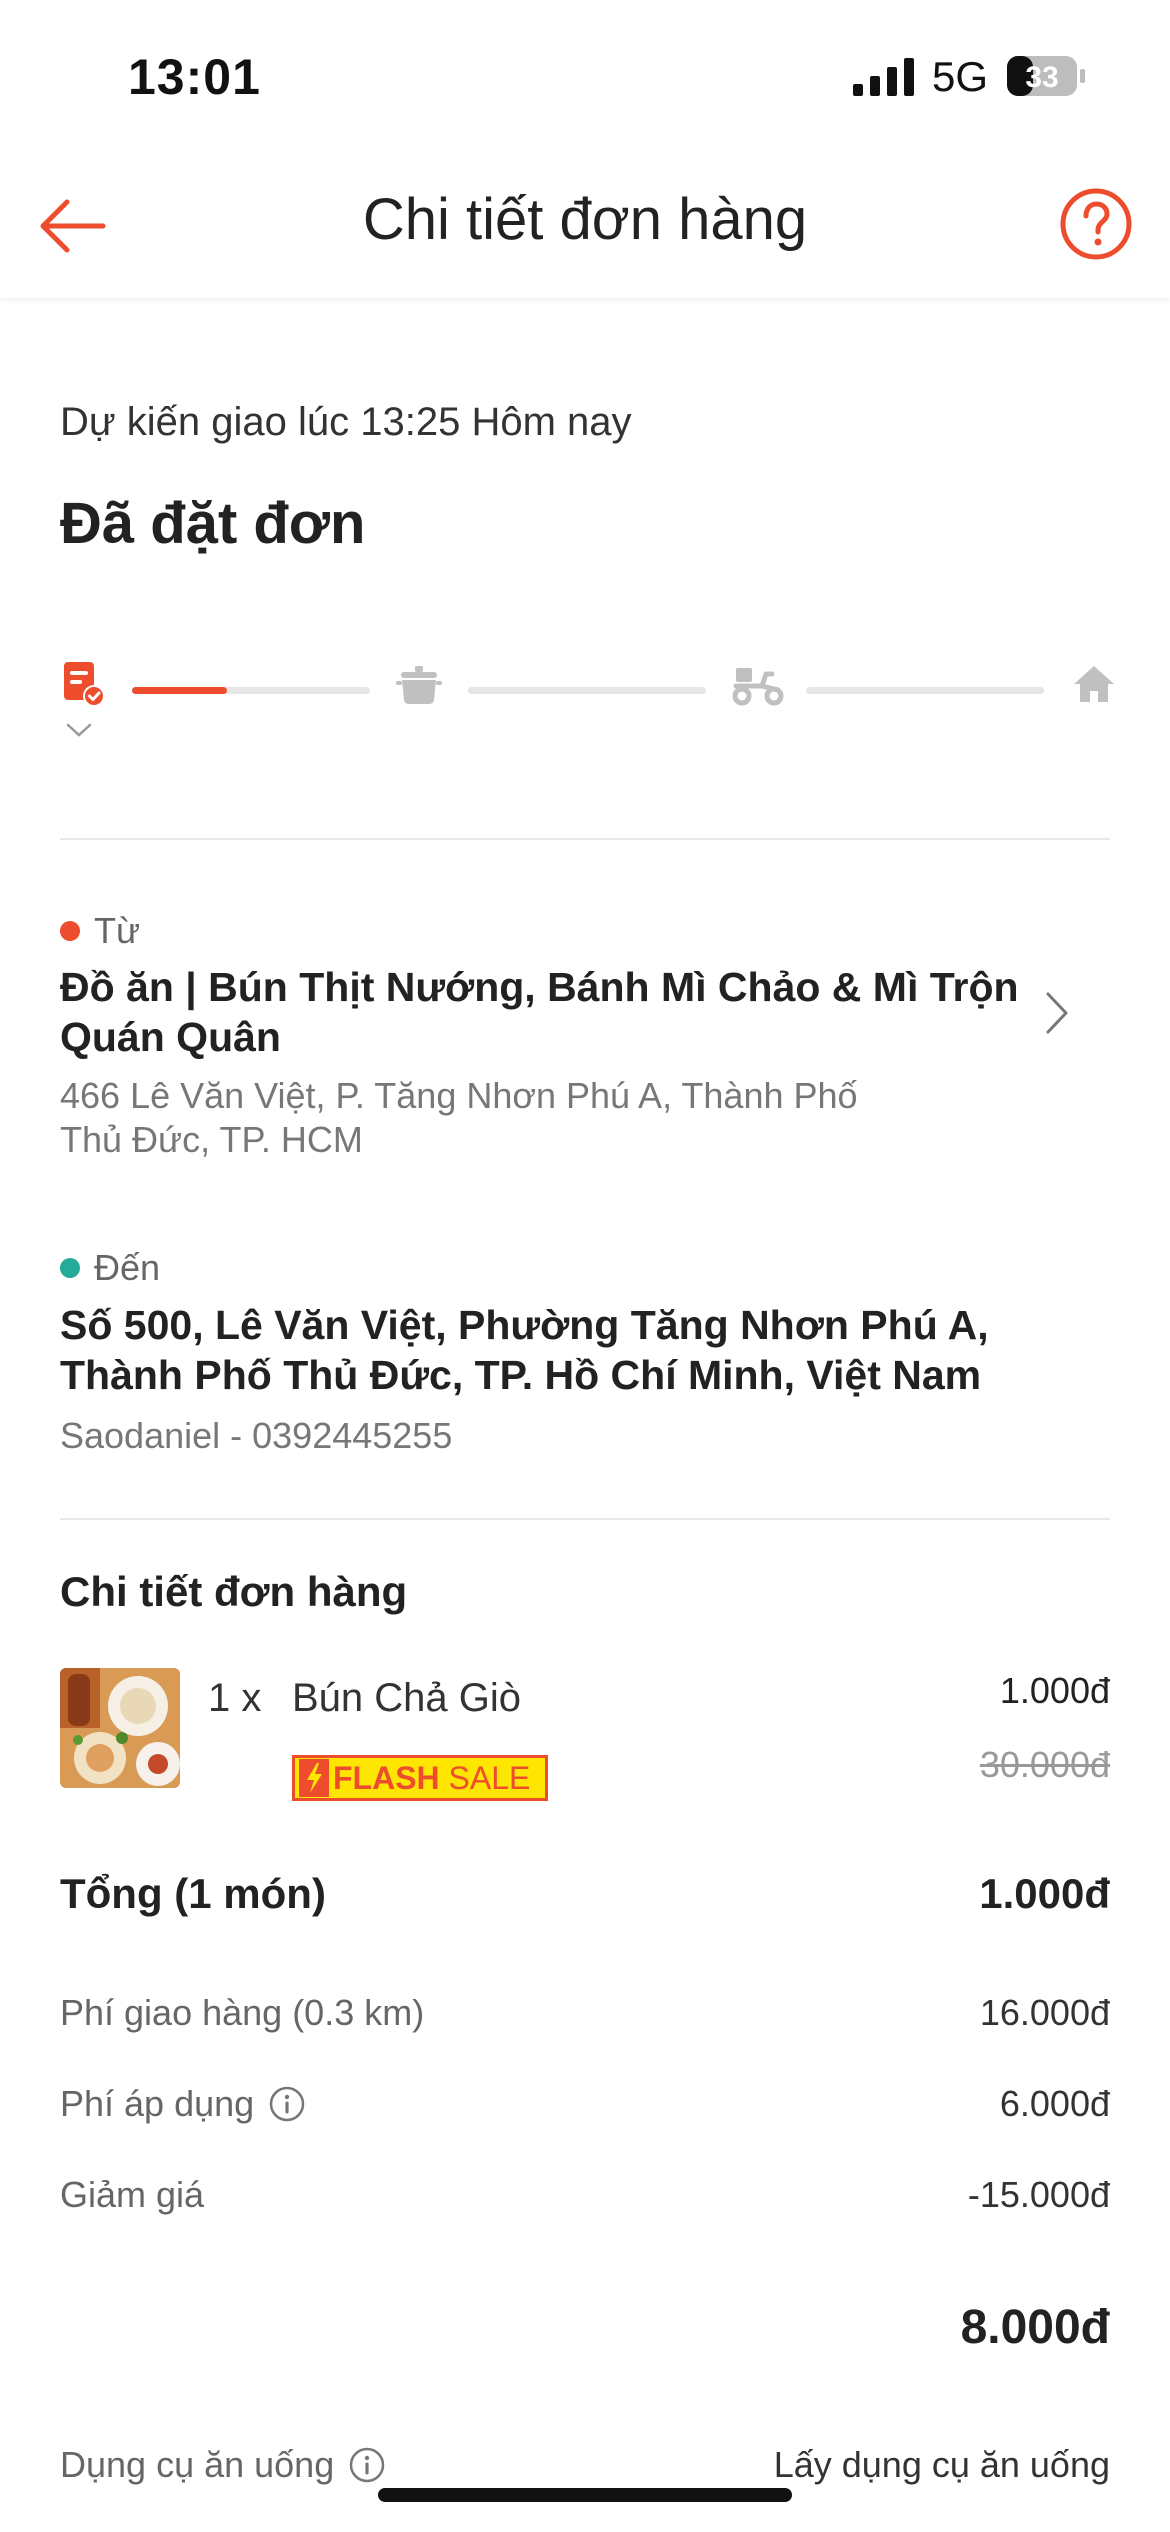 This screenshot has height=2532, width=1170. Describe the element at coordinates (235, 1698) in the screenshot. I see `item-quantity: 1 x` at that location.